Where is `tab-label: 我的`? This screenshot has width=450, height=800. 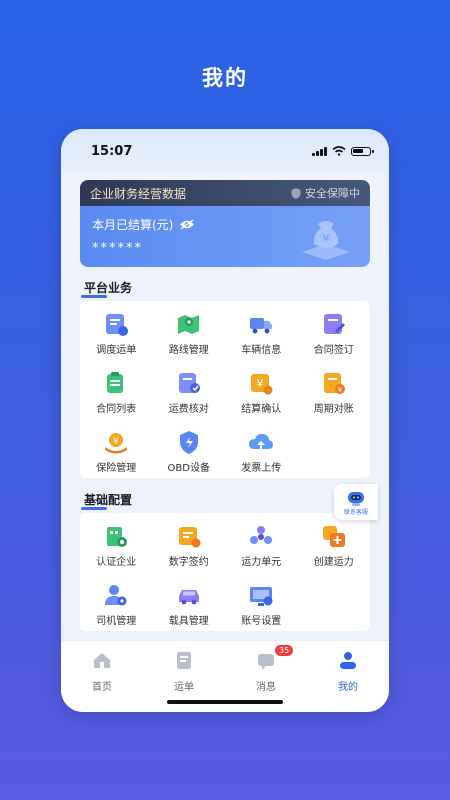
tab-label: 我的 is located at coordinates (348, 687).